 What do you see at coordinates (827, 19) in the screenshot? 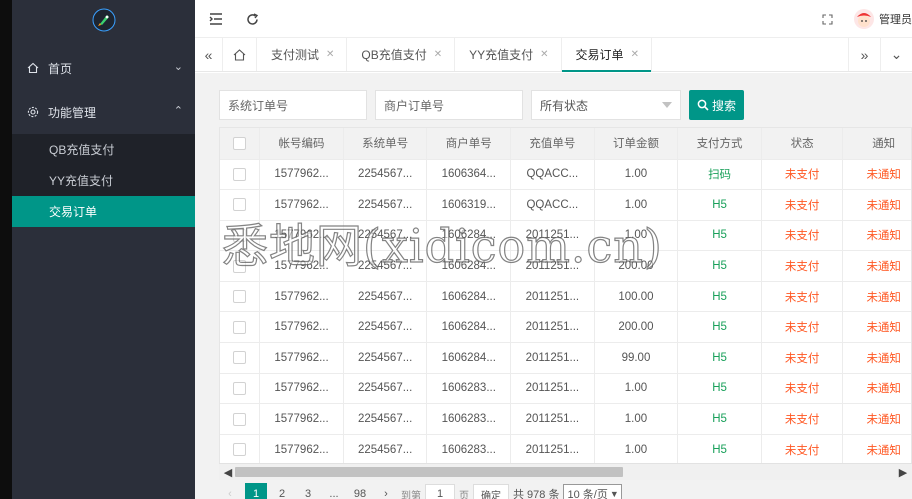
I see `fullscreen-icon` at bounding box center [827, 19].